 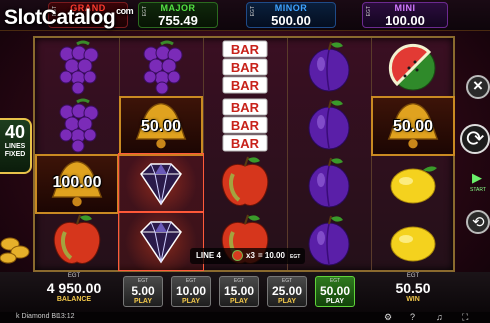 I want to click on bet-value: 15.00, so click(x=239, y=291).